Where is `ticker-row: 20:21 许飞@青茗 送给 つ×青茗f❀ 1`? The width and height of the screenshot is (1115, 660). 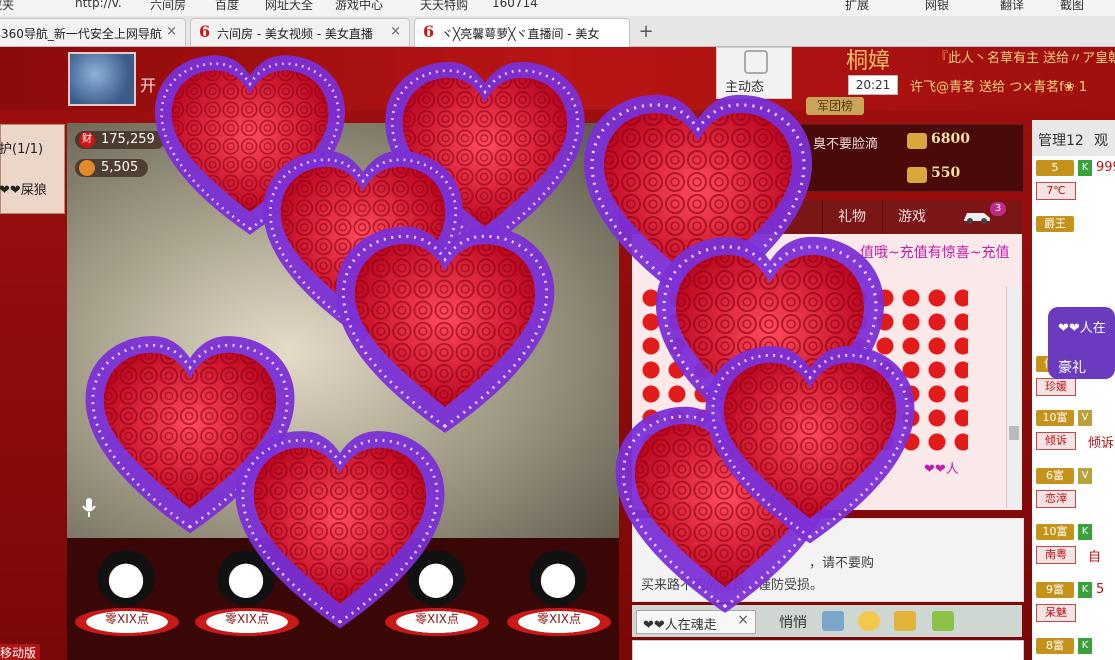 ticker-row: 20:21 许飞@青茗 送给 つ×青茗f❀ 1 is located at coordinates (981, 86).